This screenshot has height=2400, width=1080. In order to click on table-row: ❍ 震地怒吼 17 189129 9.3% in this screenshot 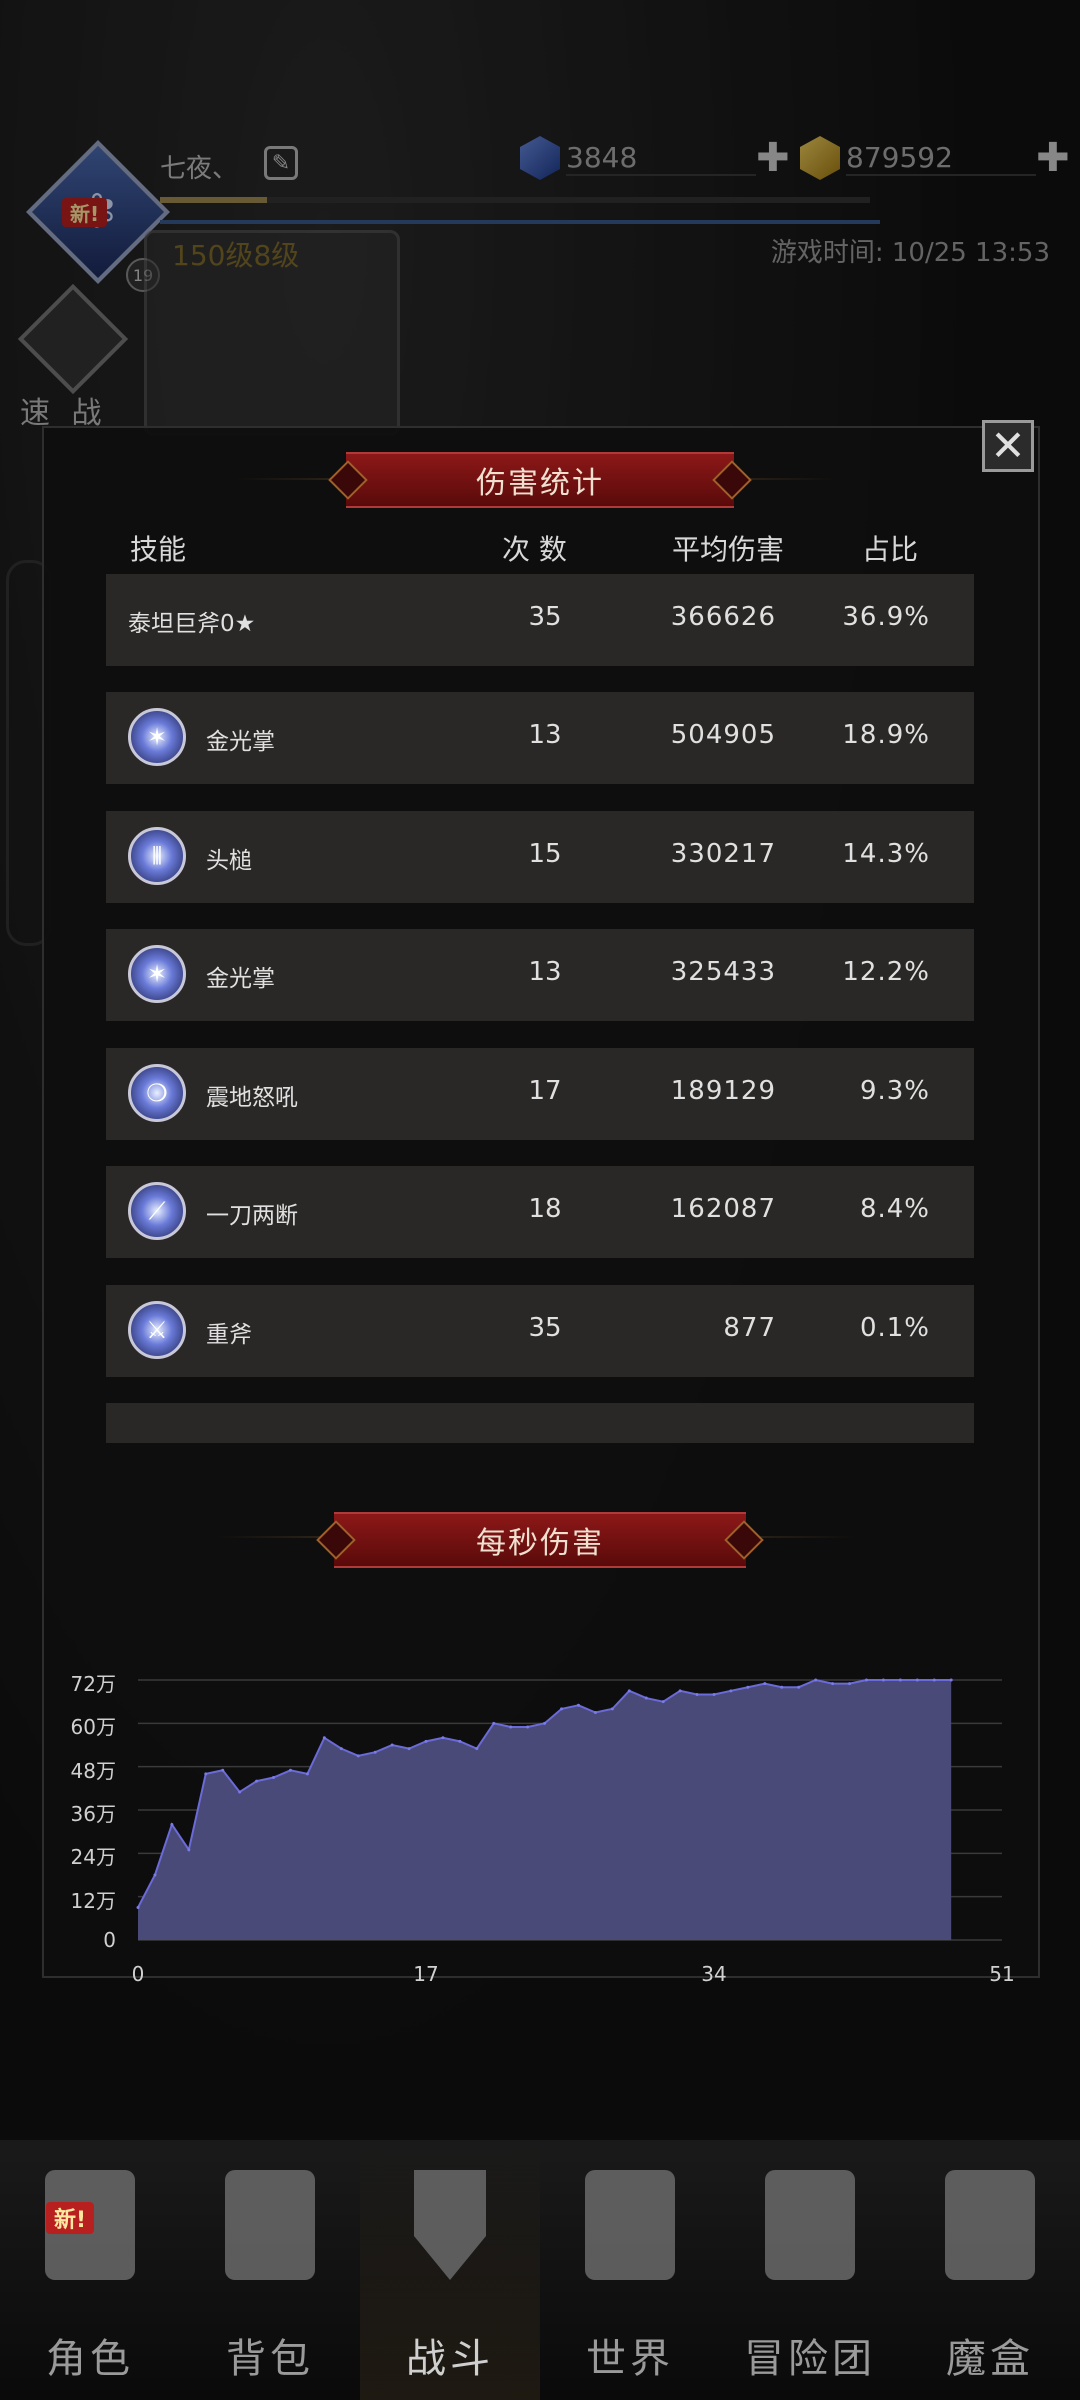, I will do `click(540, 1094)`.